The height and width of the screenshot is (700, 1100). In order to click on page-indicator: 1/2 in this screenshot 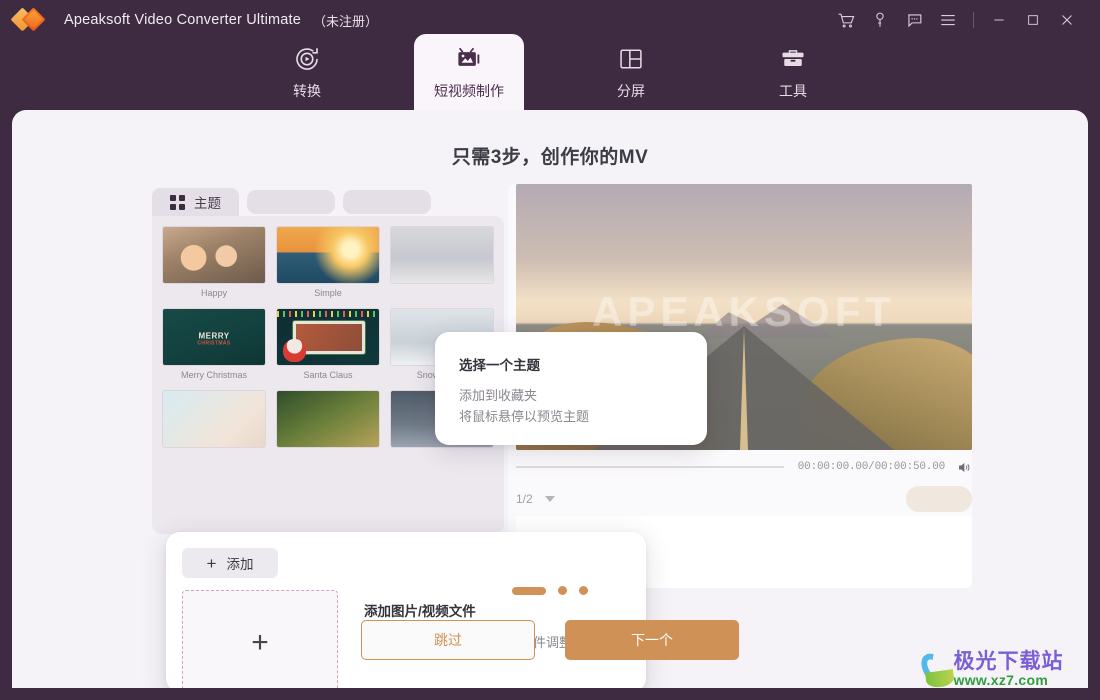, I will do `click(524, 499)`.